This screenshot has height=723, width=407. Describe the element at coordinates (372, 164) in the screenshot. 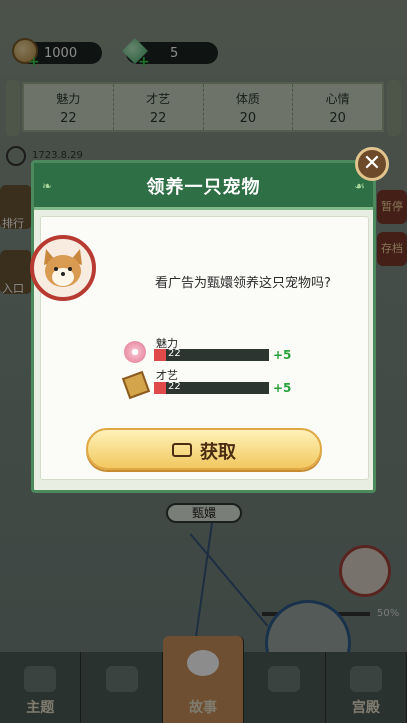

I see `close-button: ✕` at that location.